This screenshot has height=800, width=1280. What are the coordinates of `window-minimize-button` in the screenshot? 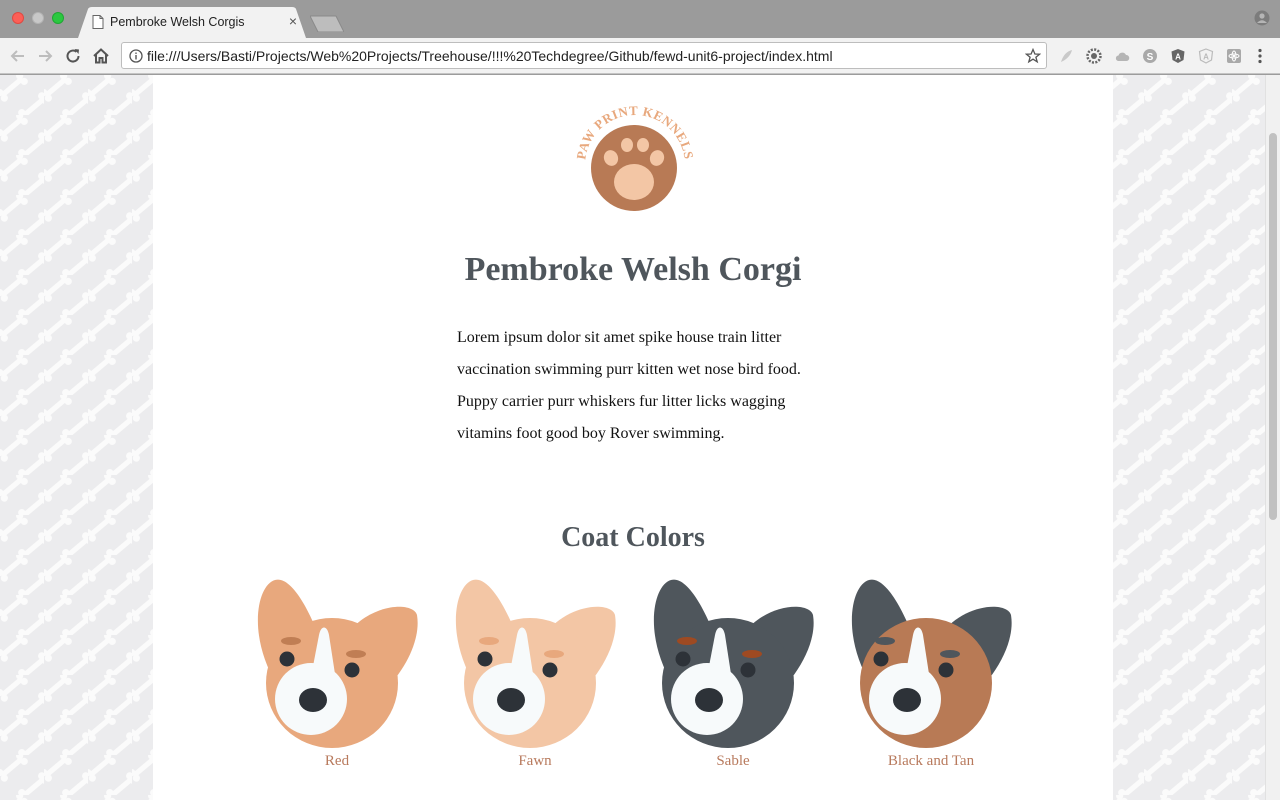 It's located at (38, 18).